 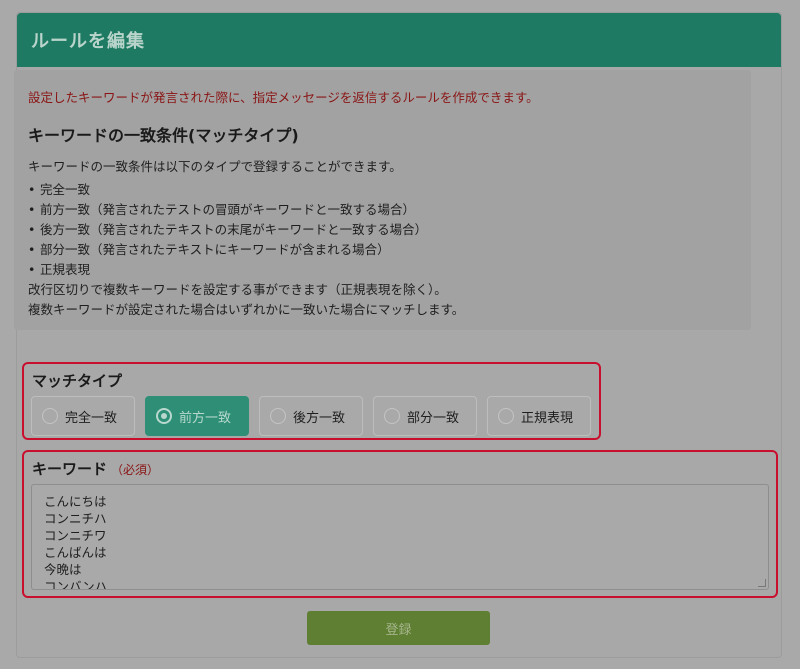 I want to click on keyword-label: キーワード, so click(x=70, y=469).